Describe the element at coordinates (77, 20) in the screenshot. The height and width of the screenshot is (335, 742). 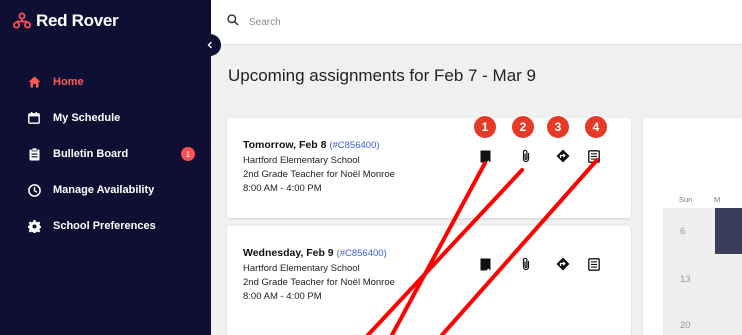
I see `app-name: Red Rover` at that location.